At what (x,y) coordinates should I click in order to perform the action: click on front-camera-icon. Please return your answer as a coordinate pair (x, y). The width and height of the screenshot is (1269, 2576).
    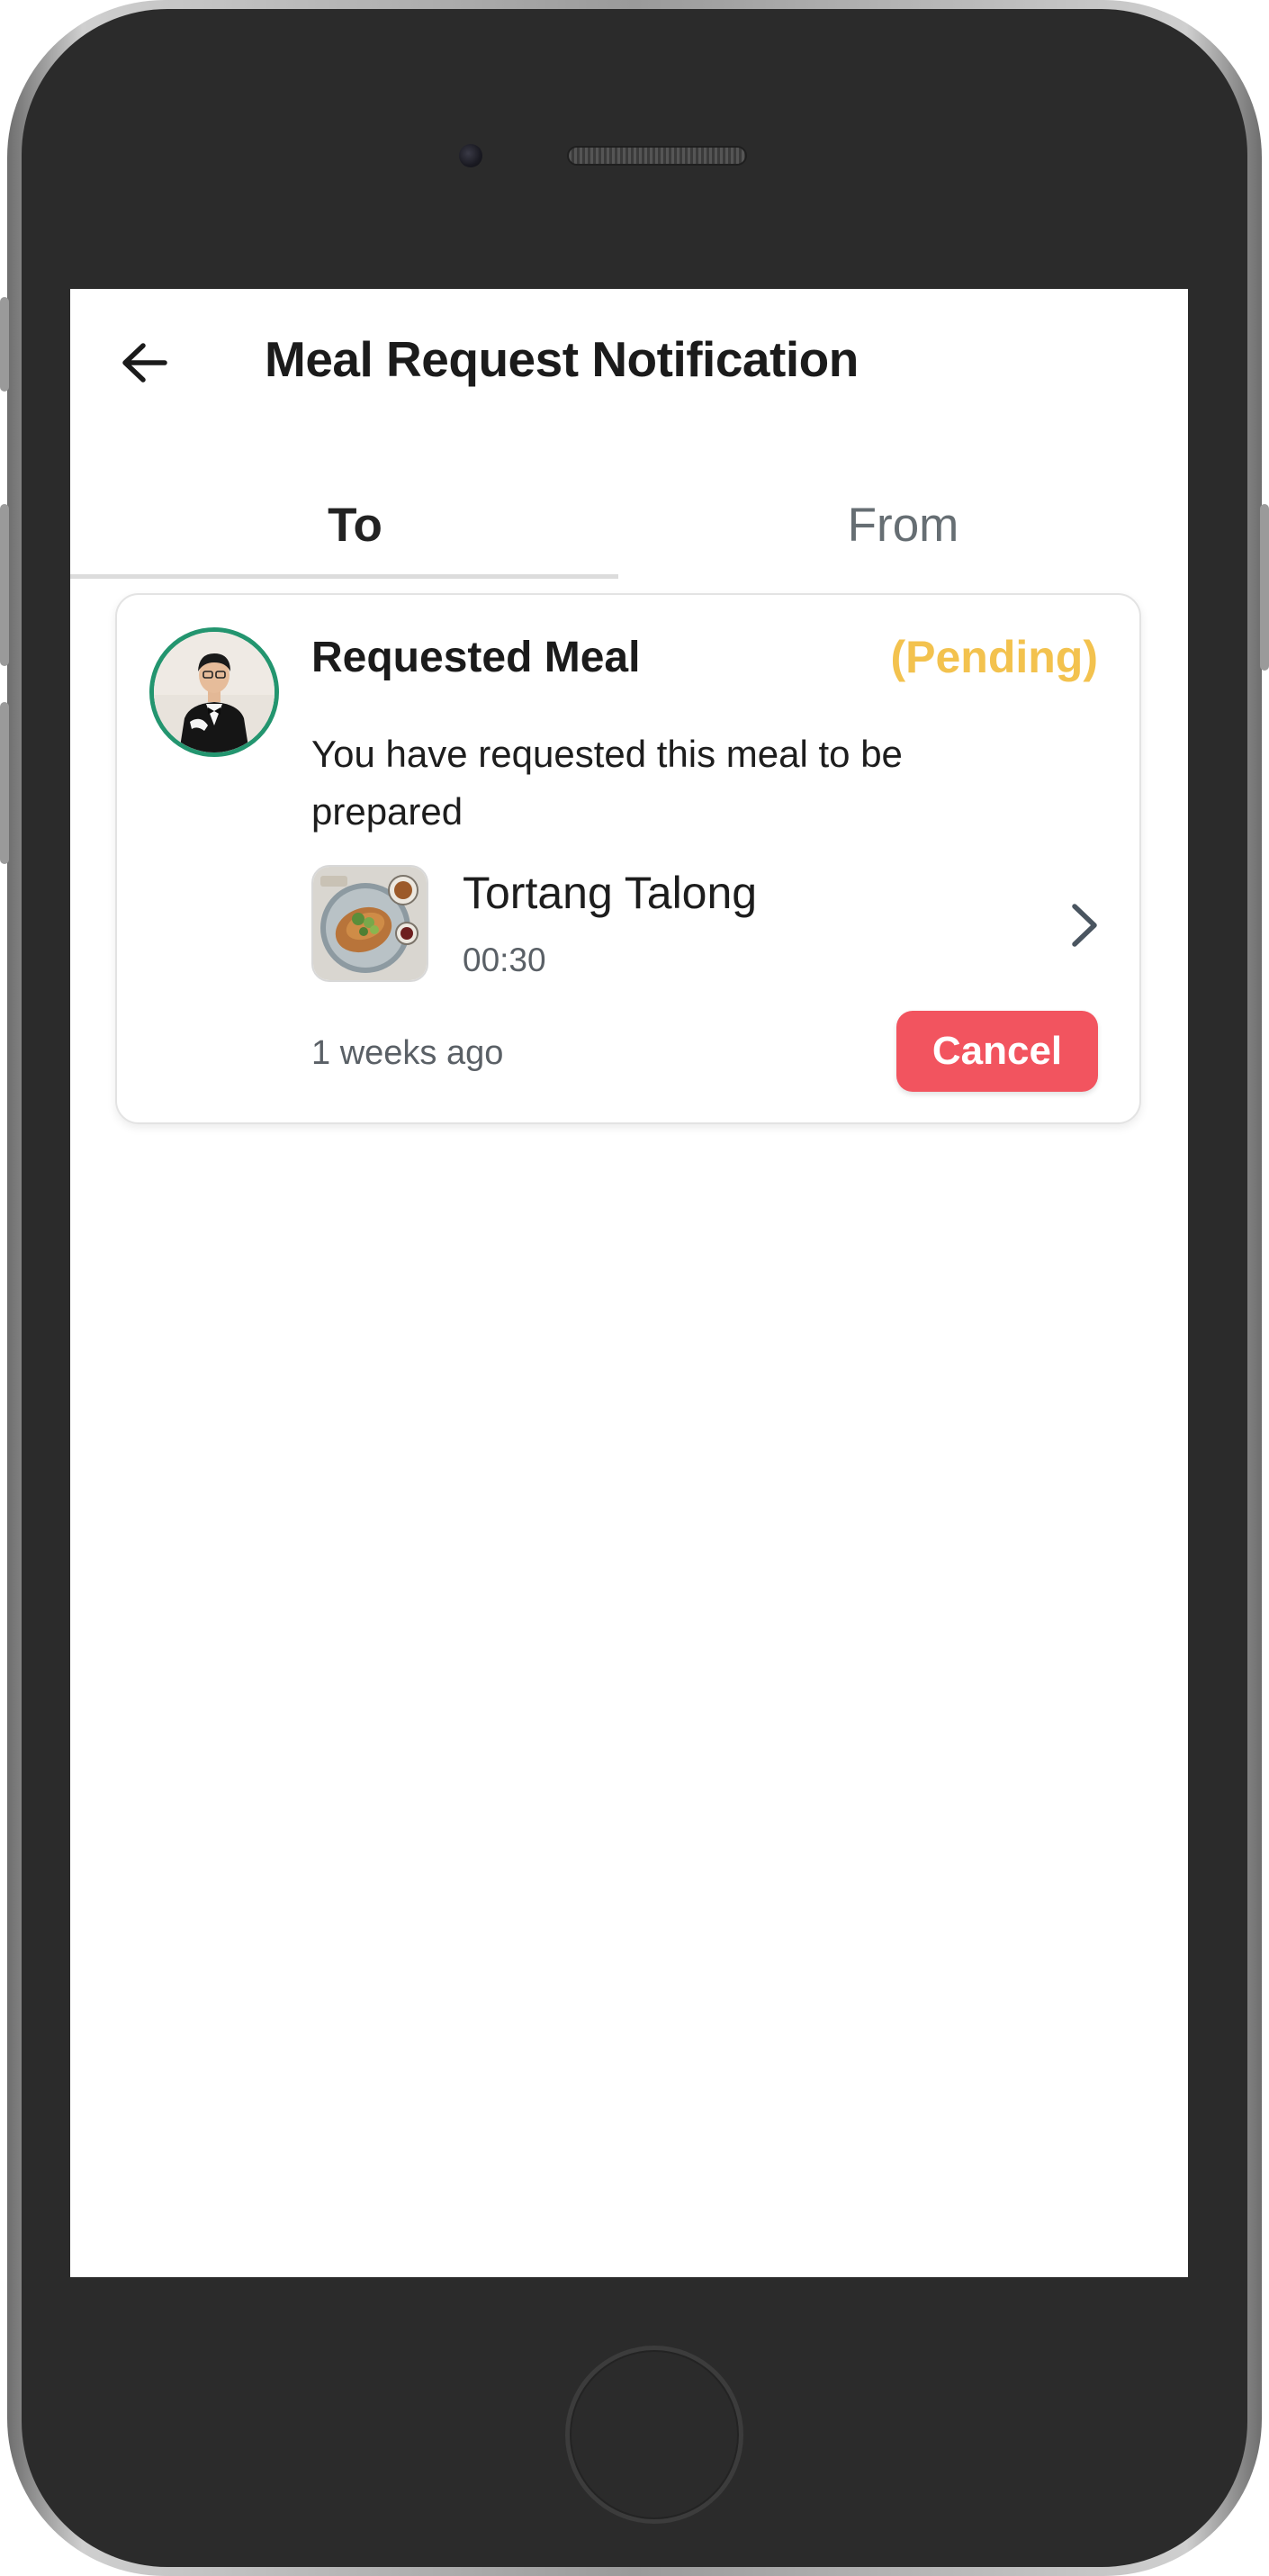
    Looking at the image, I should click on (471, 155).